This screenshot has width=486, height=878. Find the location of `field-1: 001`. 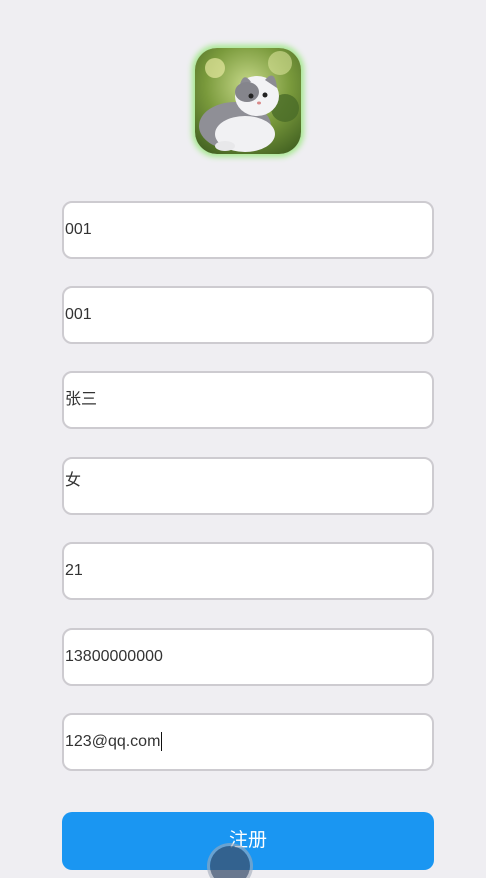

field-1: 001 is located at coordinates (248, 230).